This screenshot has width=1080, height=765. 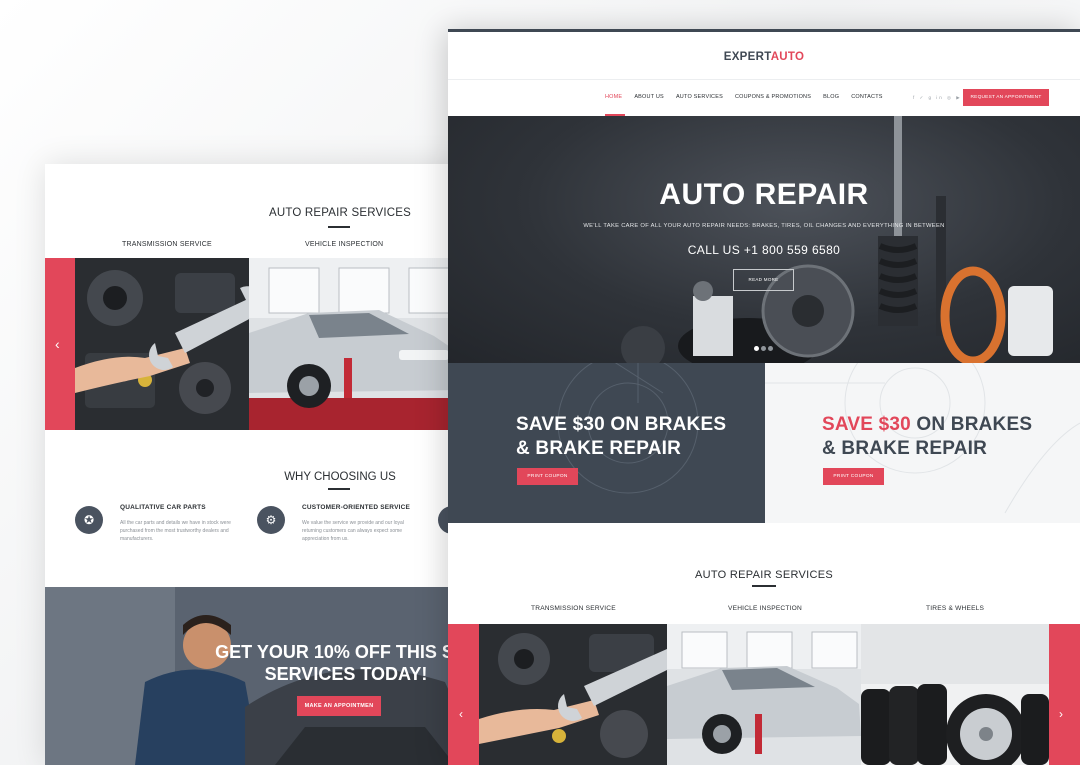 What do you see at coordinates (763, 280) in the screenshot?
I see `read-more-button: READ MORE` at bounding box center [763, 280].